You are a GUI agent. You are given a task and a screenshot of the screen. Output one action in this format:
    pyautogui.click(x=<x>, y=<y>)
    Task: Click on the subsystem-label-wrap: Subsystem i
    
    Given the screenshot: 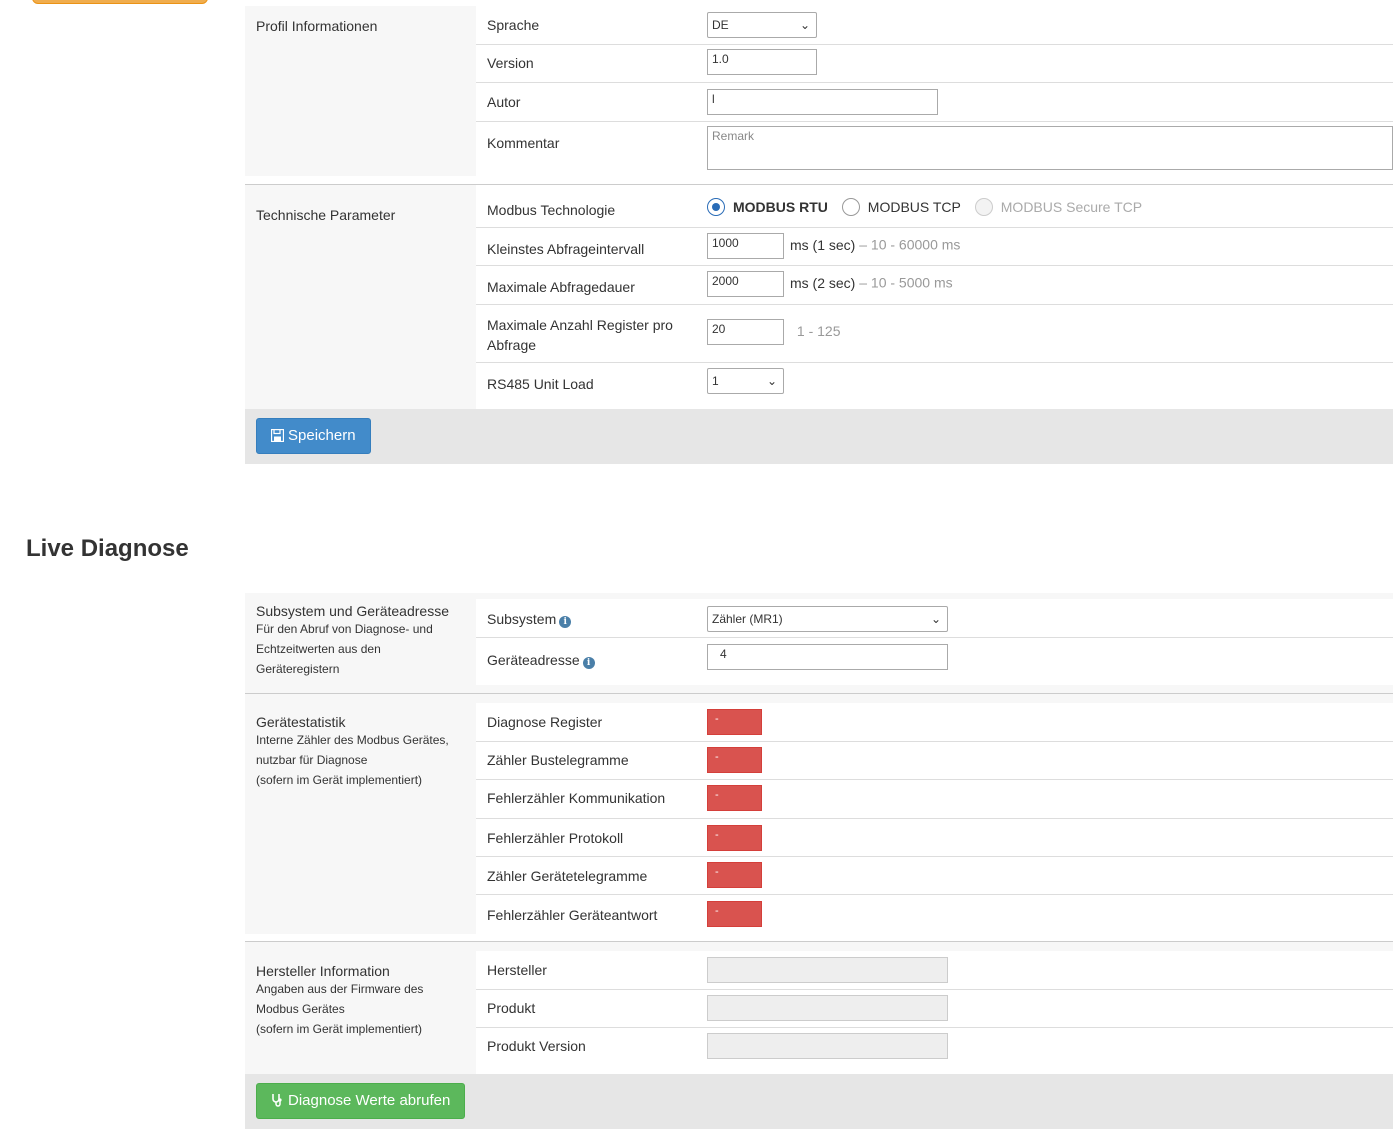 What is the action you would take?
    pyautogui.click(x=529, y=619)
    